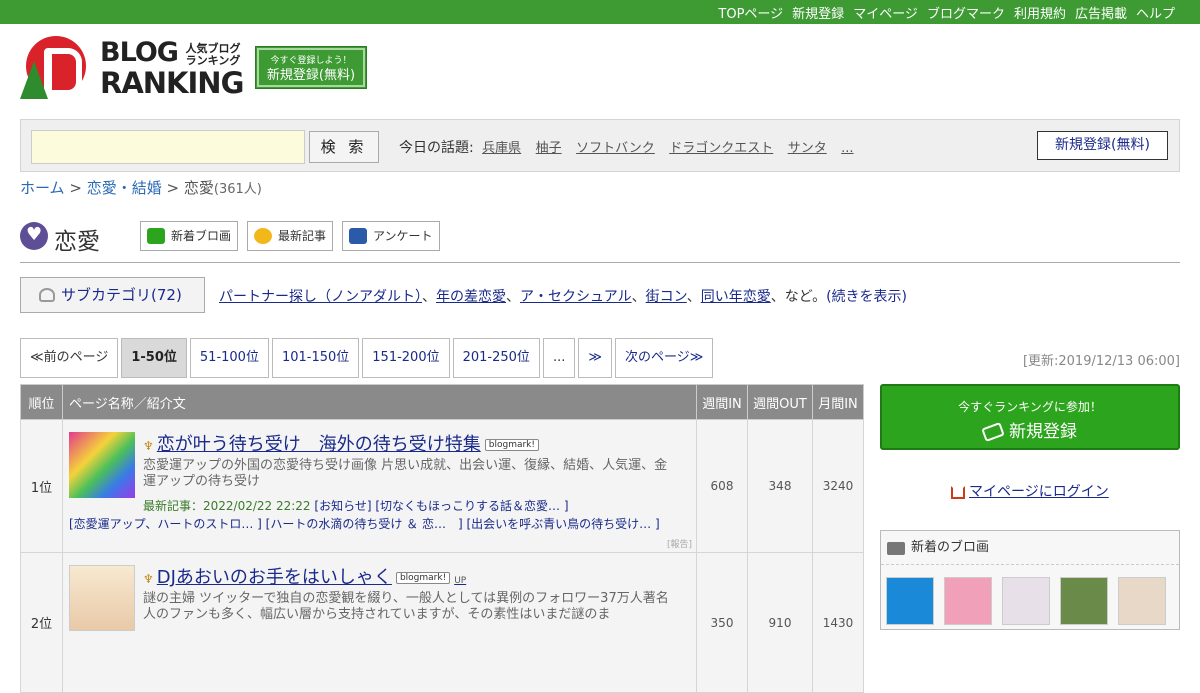 This screenshot has height=693, width=1200. Describe the element at coordinates (958, 492) in the screenshot. I see `house-icon` at that location.